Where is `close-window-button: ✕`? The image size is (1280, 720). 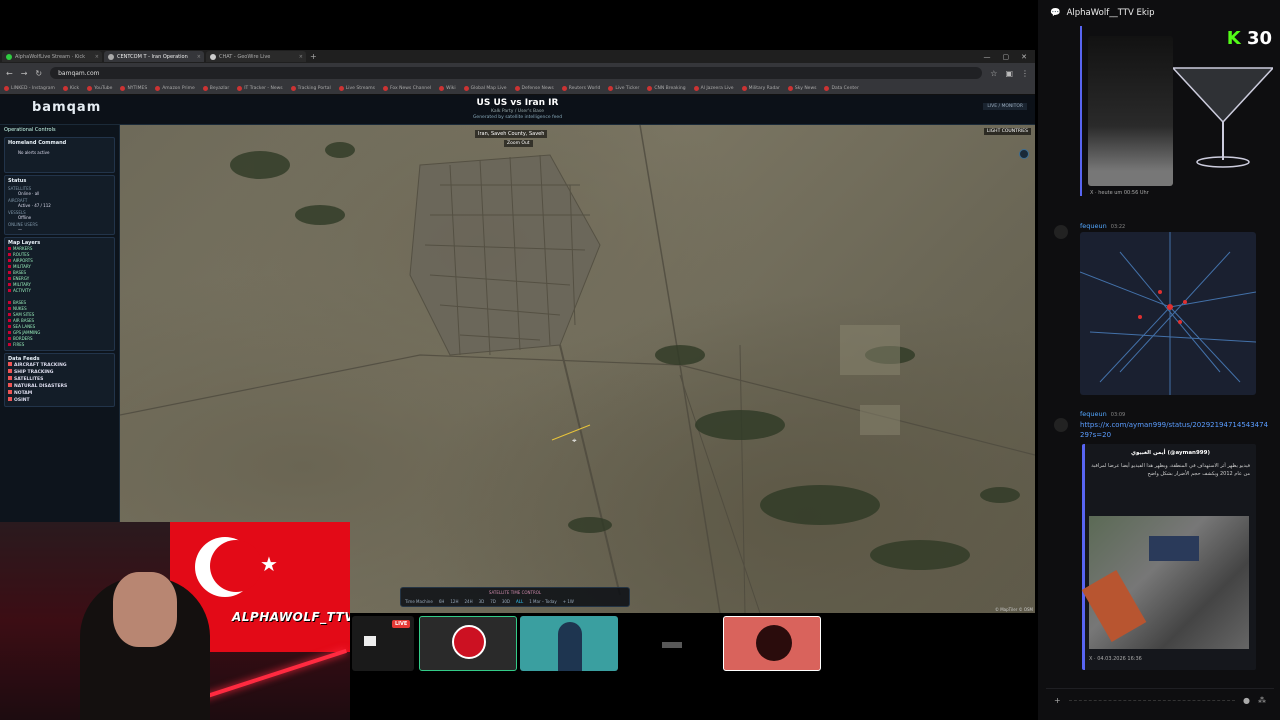 close-window-button: ✕ is located at coordinates (1024, 57).